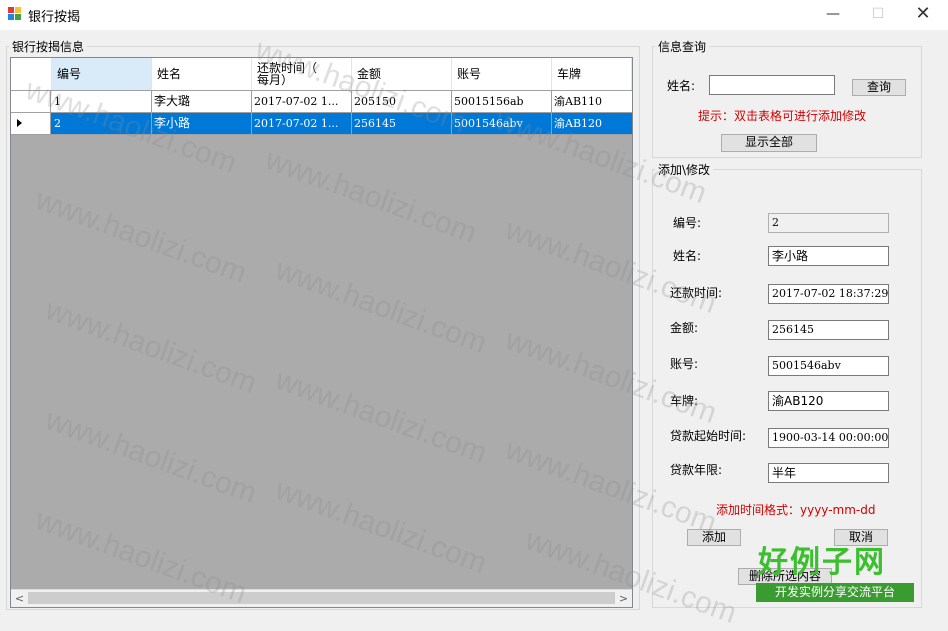  Describe the element at coordinates (796, 510) in the screenshot. I see `date-format-hint: 添加时间格式：yyyy-mm-dd` at that location.